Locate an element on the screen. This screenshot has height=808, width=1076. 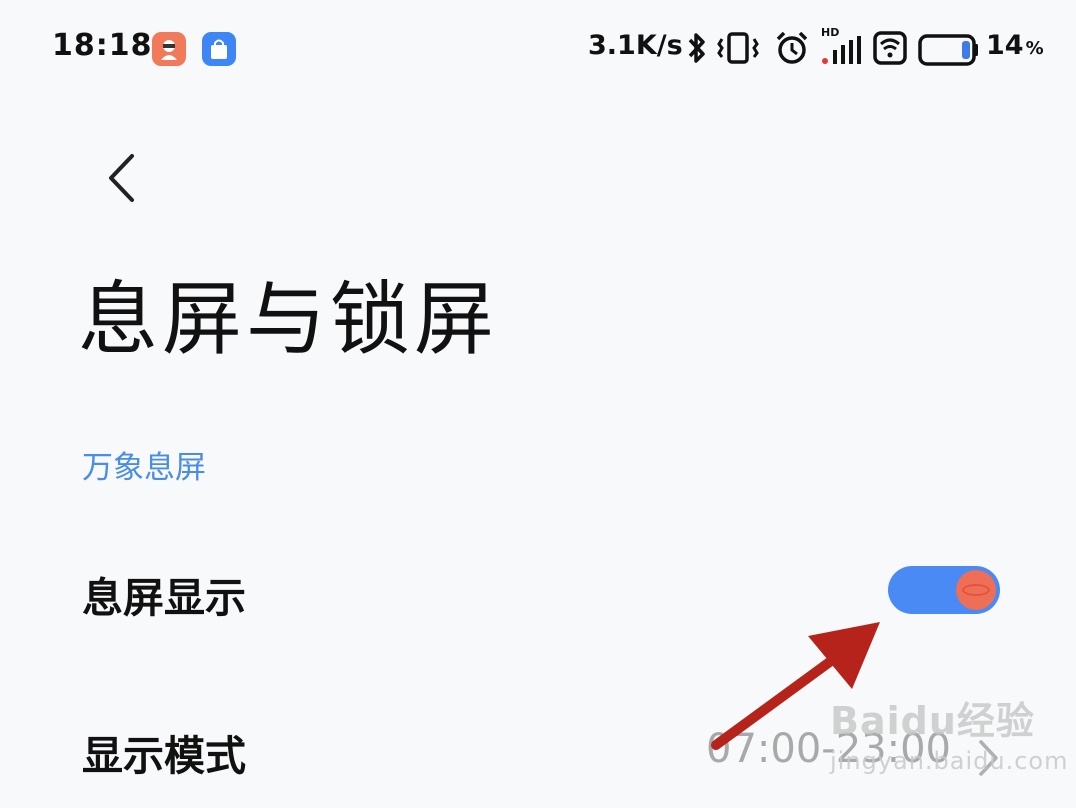
aod-toggle is located at coordinates (944, 590).